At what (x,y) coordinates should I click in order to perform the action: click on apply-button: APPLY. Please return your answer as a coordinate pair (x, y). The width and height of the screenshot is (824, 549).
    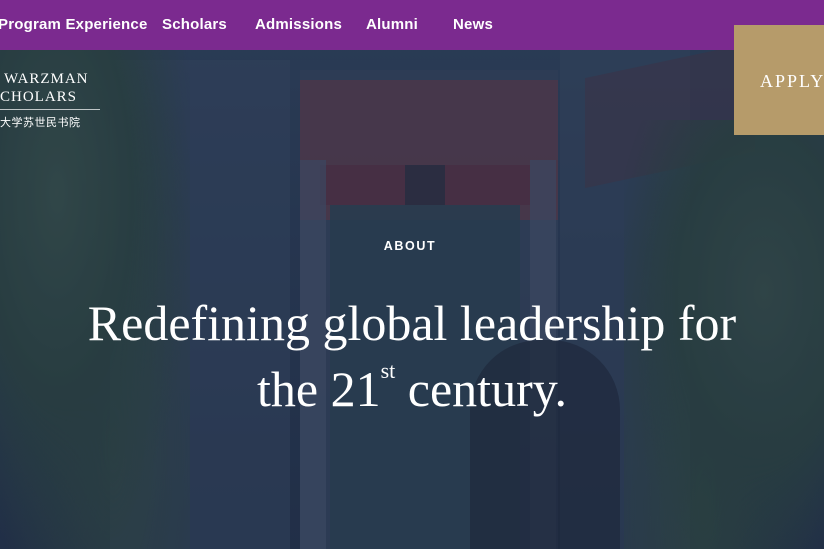
    Looking at the image, I should click on (779, 80).